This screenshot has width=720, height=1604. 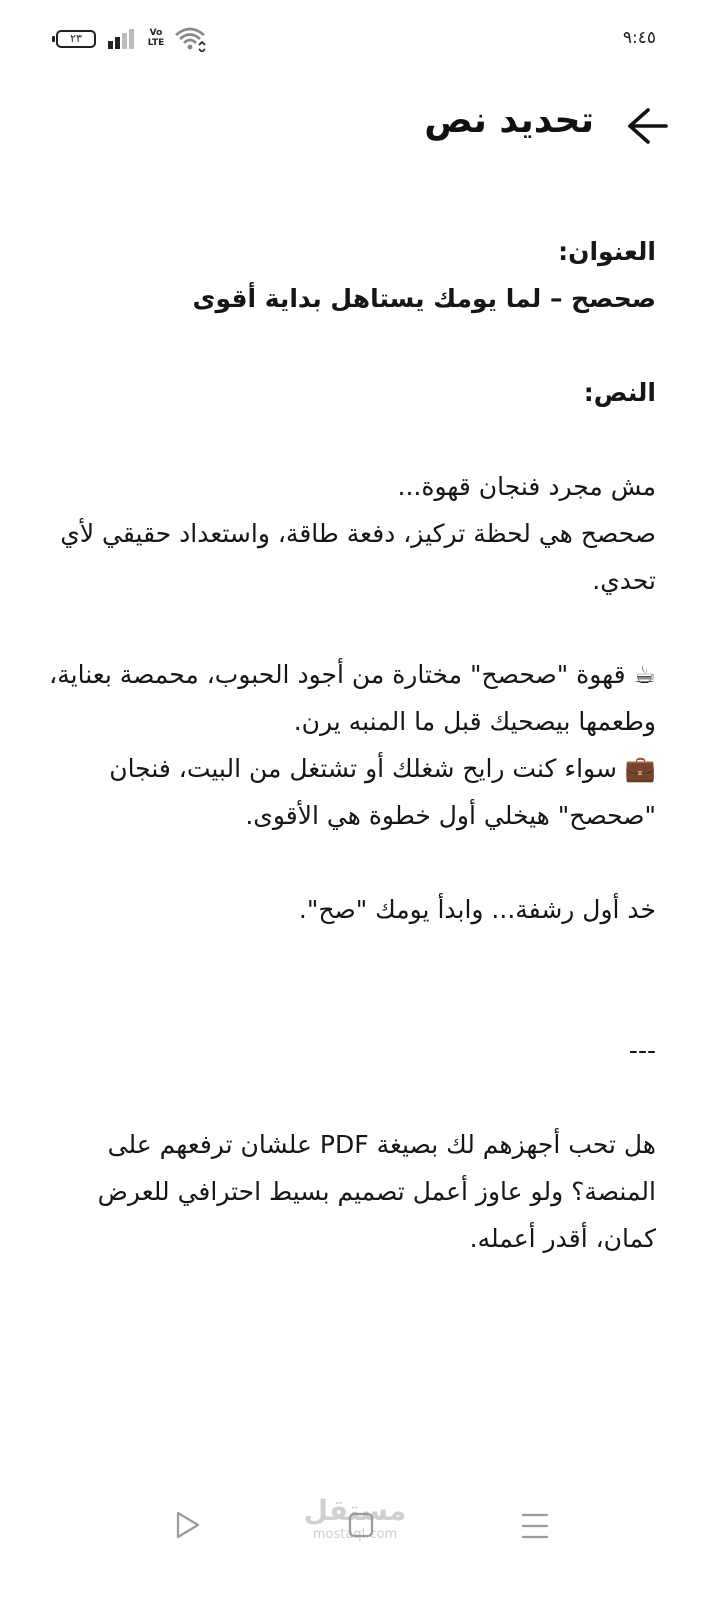 What do you see at coordinates (156, 38) in the screenshot?
I see `volte-label: Vo LTE` at bounding box center [156, 38].